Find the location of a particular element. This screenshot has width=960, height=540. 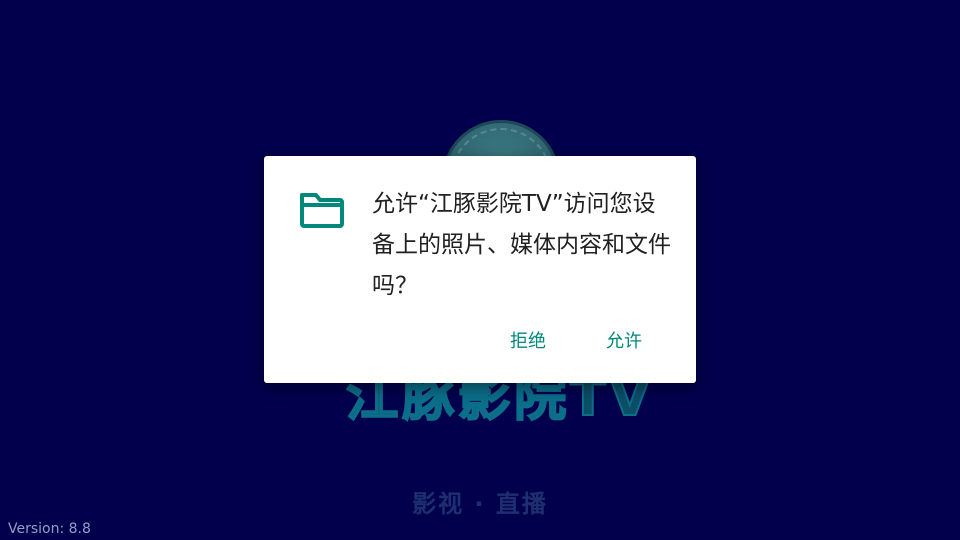

version-label: Version: 8.8 is located at coordinates (49, 529).